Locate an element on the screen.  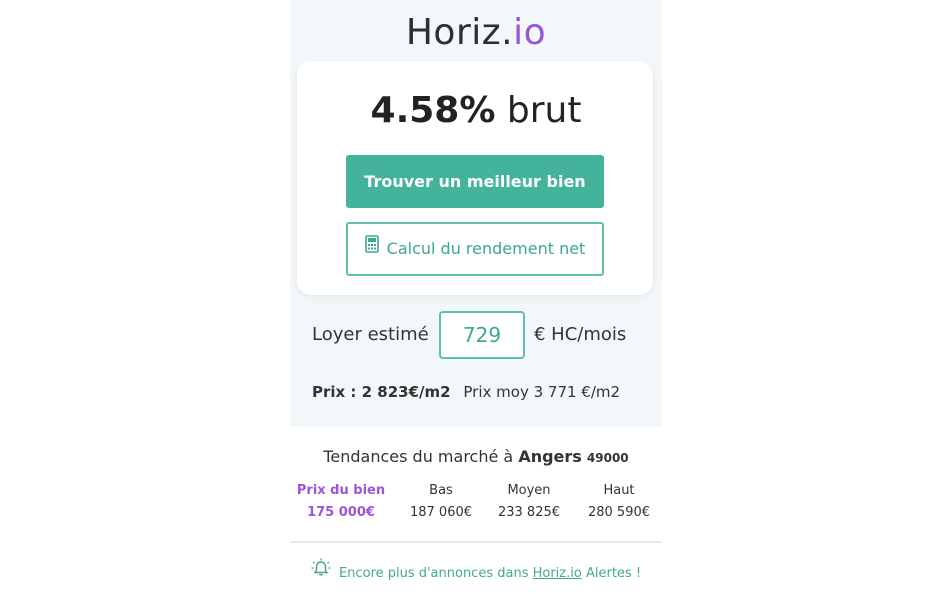
average-price-per-m2: Prix moy 3 771 €/m2 is located at coordinates (542, 392).